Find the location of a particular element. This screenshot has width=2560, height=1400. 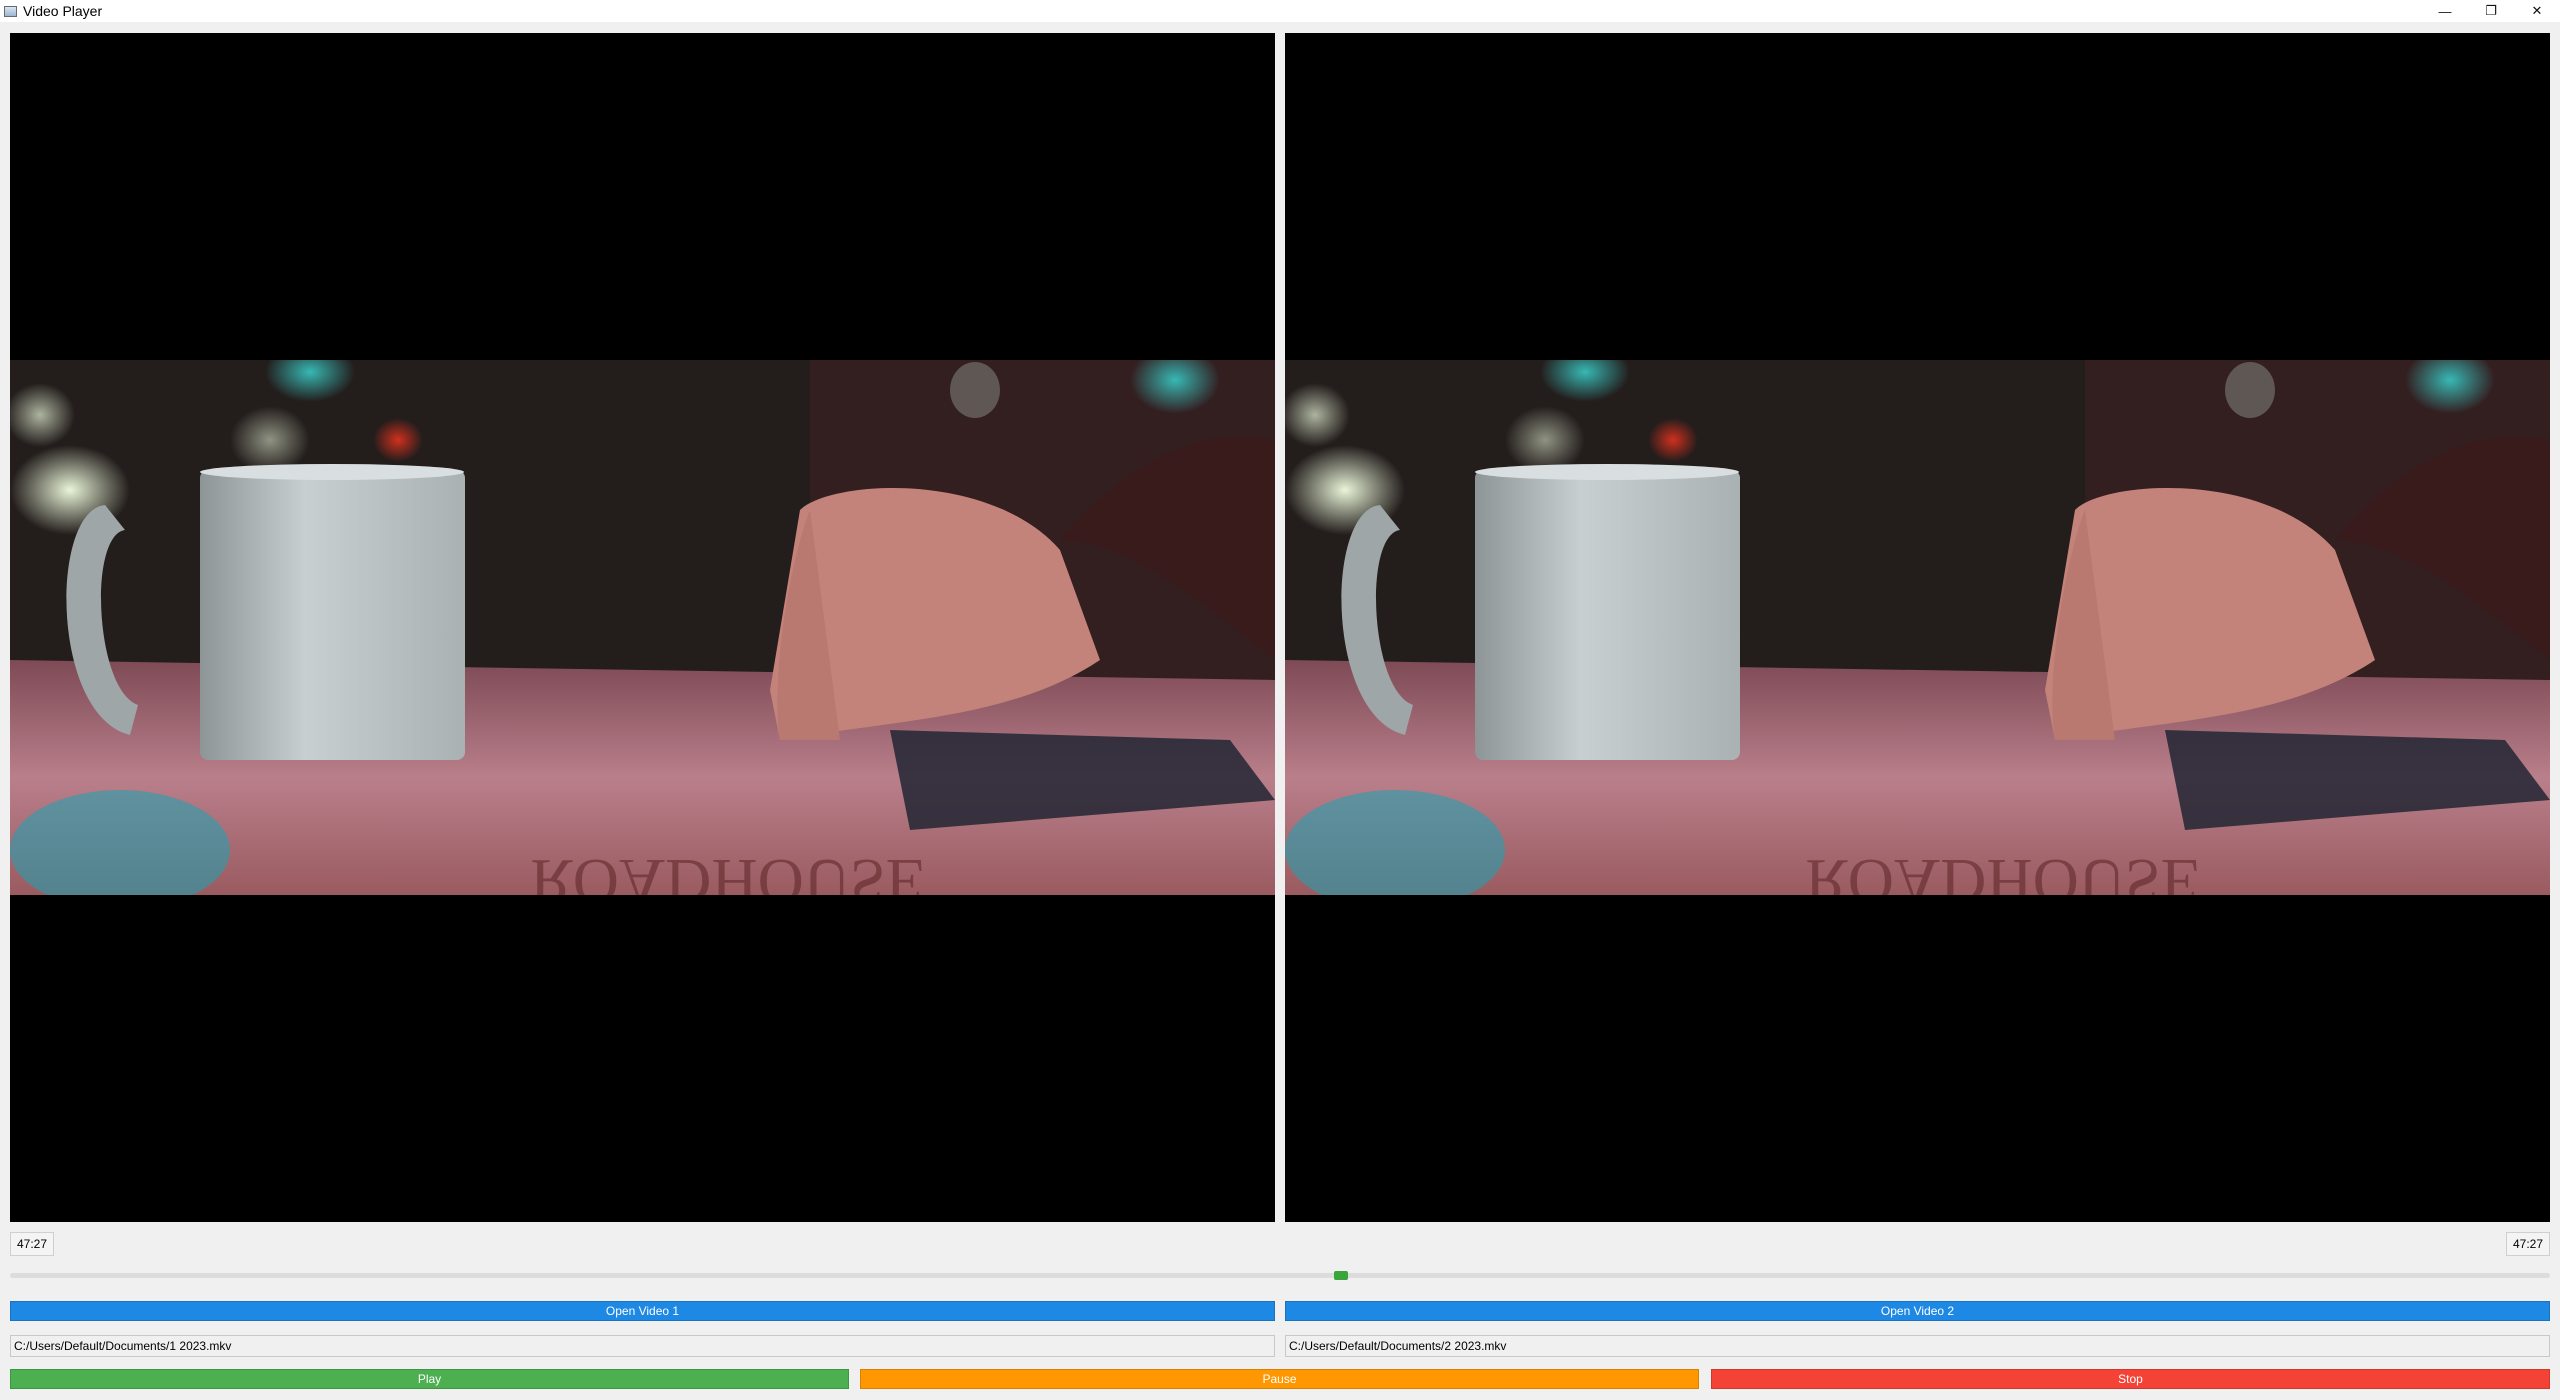

video-2-path-field: C:/Users/Default/Documents/2 2023.mkv is located at coordinates (1917, 1346).